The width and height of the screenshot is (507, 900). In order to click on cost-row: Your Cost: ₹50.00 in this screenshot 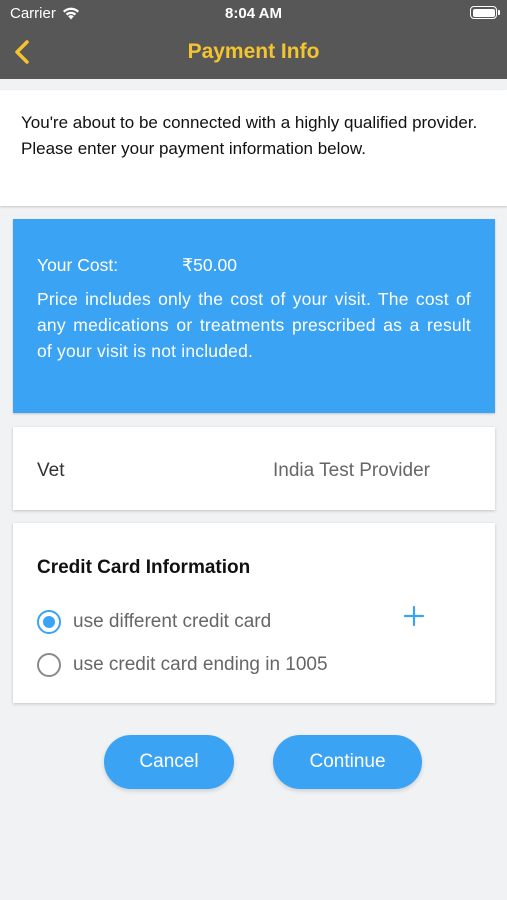, I will do `click(254, 265)`.